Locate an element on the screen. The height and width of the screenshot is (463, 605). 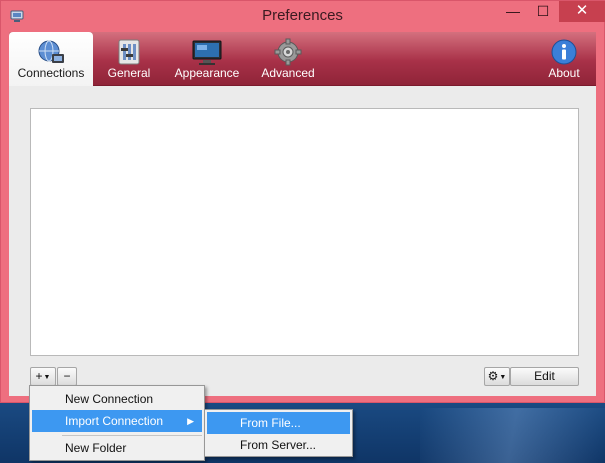
tab-appearance: Appearance is located at coordinates (207, 59).